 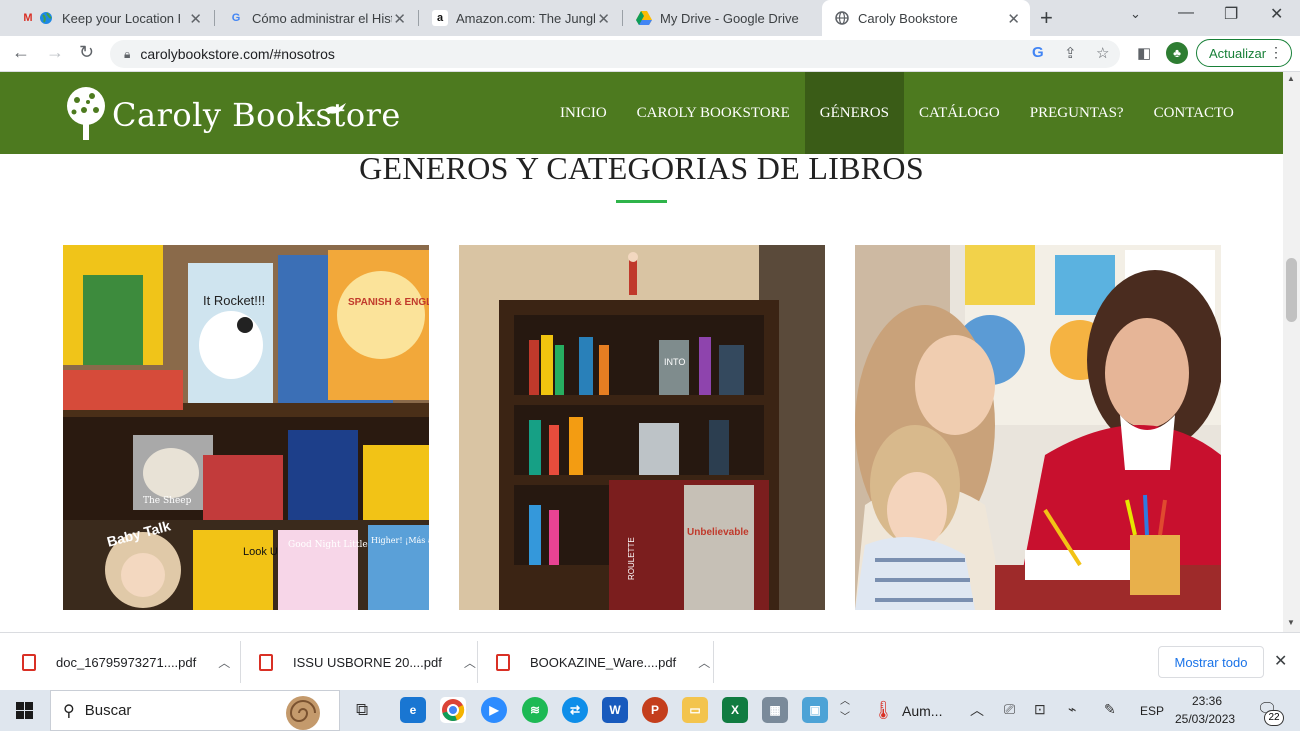 I want to click on profile-avatar: ♣, so click(x=1177, y=53).